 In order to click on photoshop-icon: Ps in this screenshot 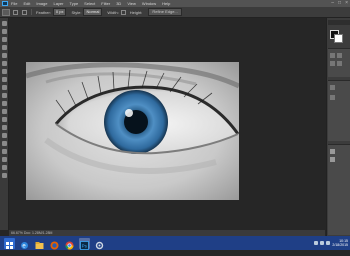, I will do `click(84, 243)`.